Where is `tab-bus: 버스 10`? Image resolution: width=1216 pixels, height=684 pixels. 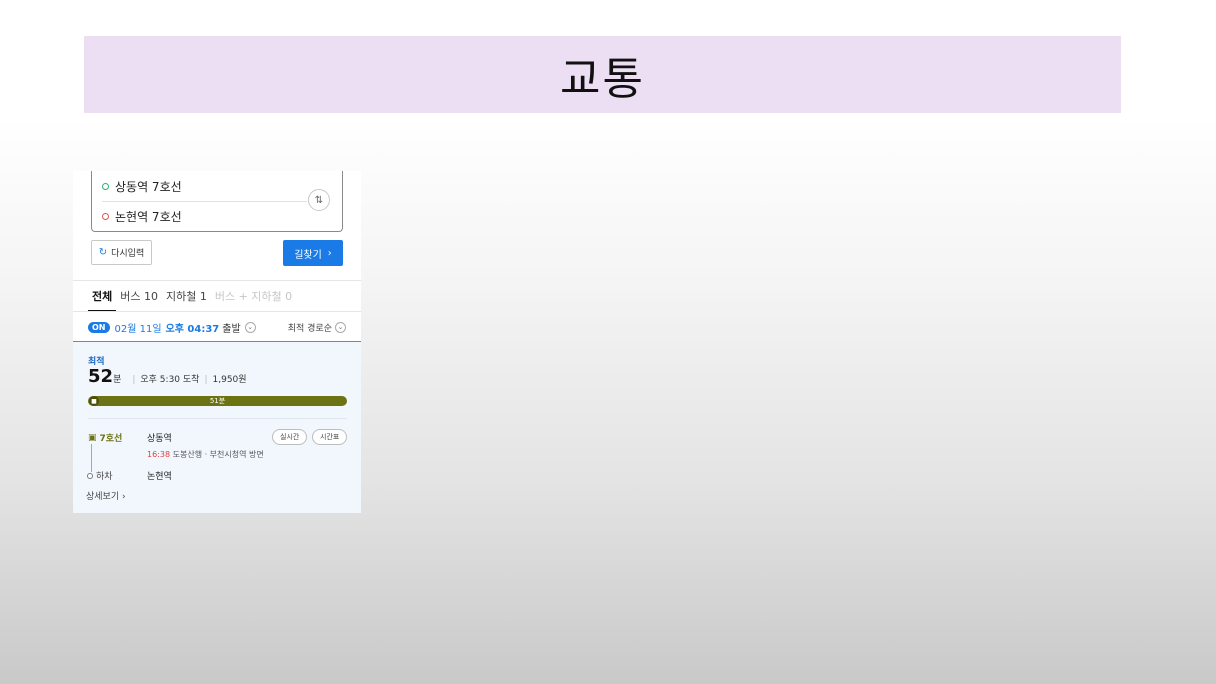 tab-bus: 버스 10 is located at coordinates (139, 296).